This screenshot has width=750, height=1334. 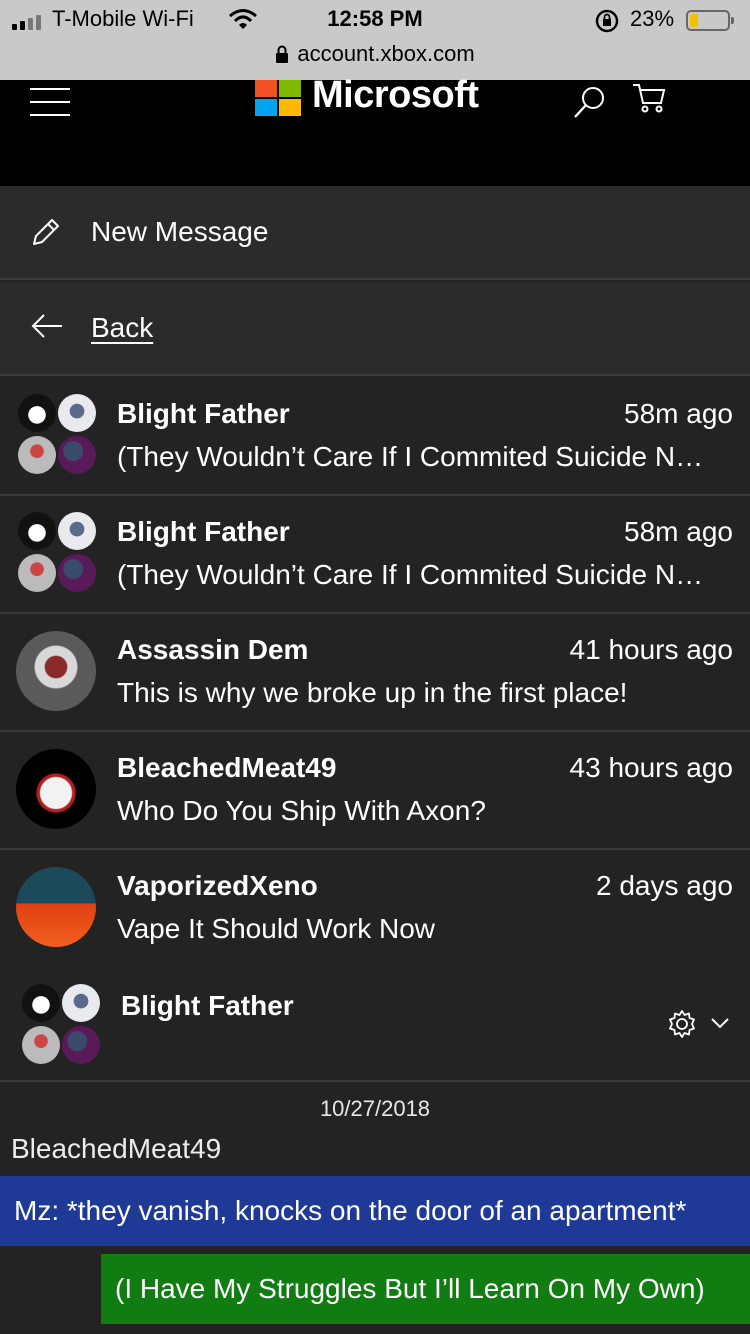 I want to click on conversation-time: 41 hours ago, so click(x=651, y=649).